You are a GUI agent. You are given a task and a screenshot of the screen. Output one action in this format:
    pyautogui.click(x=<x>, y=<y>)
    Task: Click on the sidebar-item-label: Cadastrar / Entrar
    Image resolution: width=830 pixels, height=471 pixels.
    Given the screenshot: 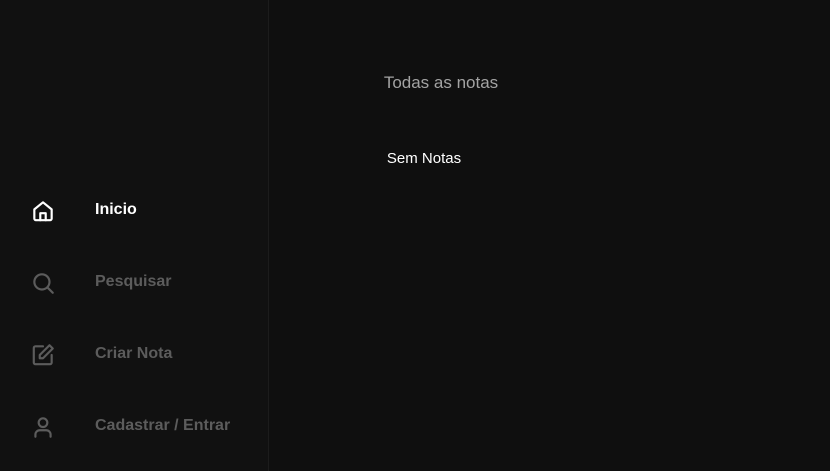 What is the action you would take?
    pyautogui.click(x=163, y=425)
    